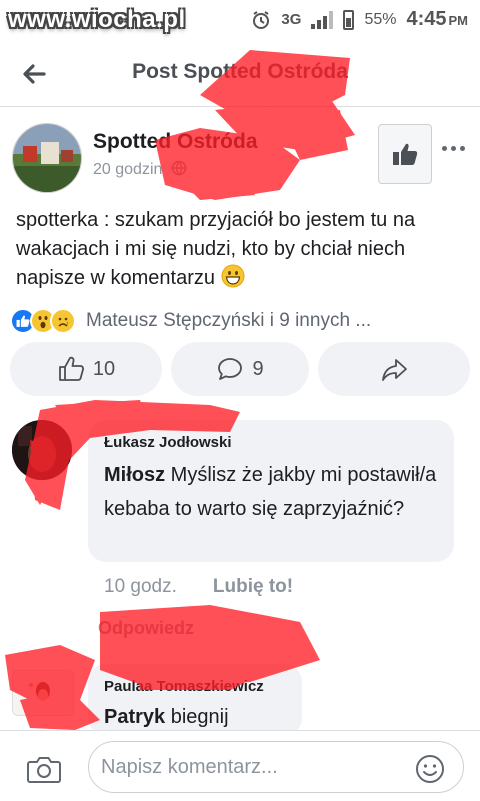  Describe the element at coordinates (166, 717) in the screenshot. I see `comment-text: Patryk biegnij` at that location.